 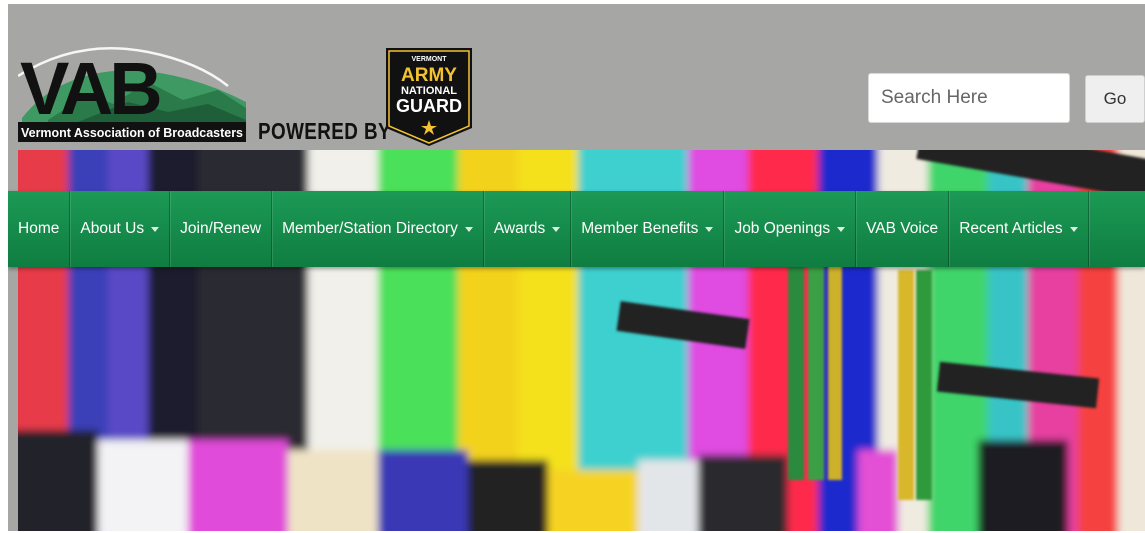 What do you see at coordinates (324, 131) in the screenshot?
I see `powered-by-text: POWERED BY` at bounding box center [324, 131].